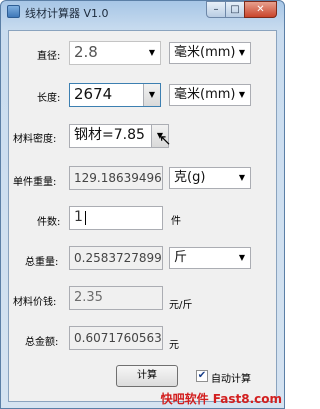  I want to click on count-label: 件数:, so click(49, 222).